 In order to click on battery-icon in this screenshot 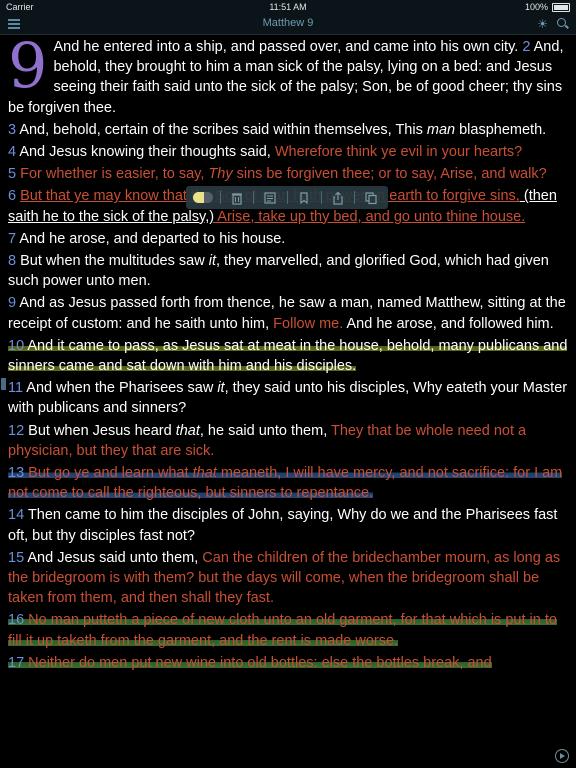, I will do `click(561, 7)`.